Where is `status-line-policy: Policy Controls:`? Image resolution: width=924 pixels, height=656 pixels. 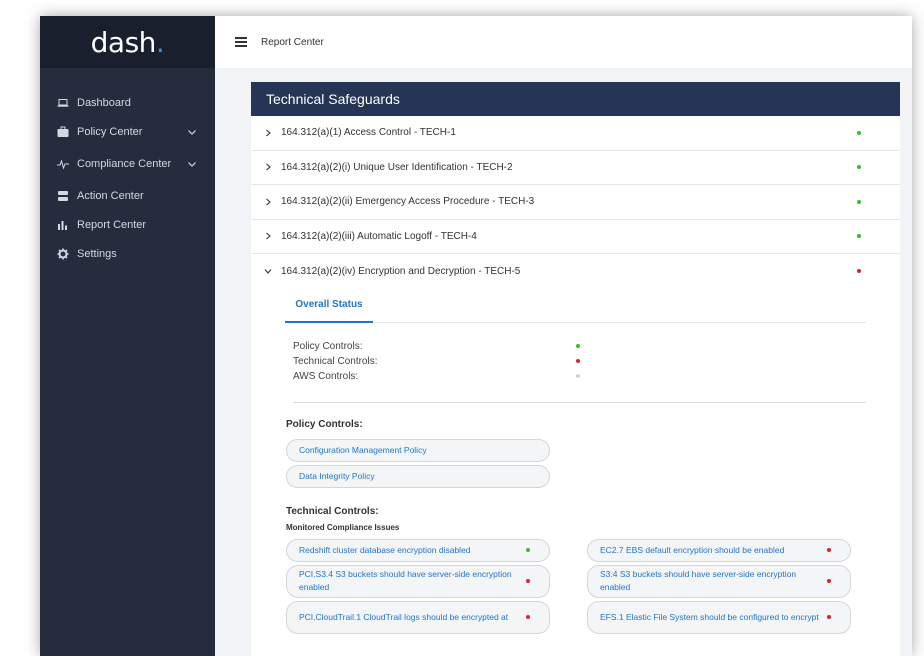
status-line-policy: Policy Controls: is located at coordinates (579, 346).